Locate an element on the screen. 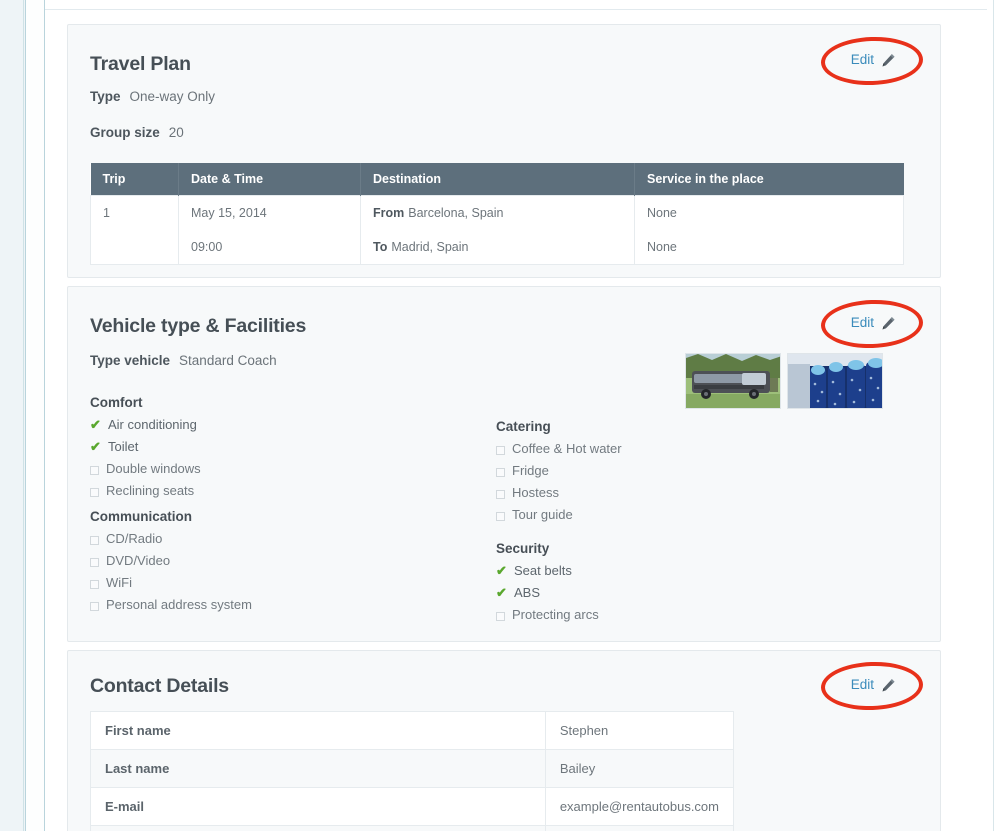  contact-field-label-partial is located at coordinates (318, 828).